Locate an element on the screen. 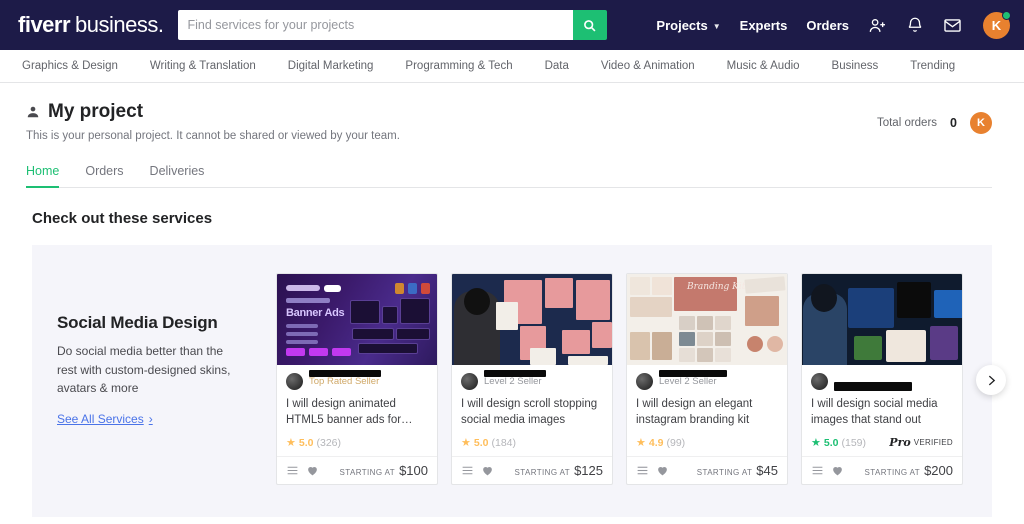  category-writing-translation: Writing & Translation is located at coordinates (203, 66).